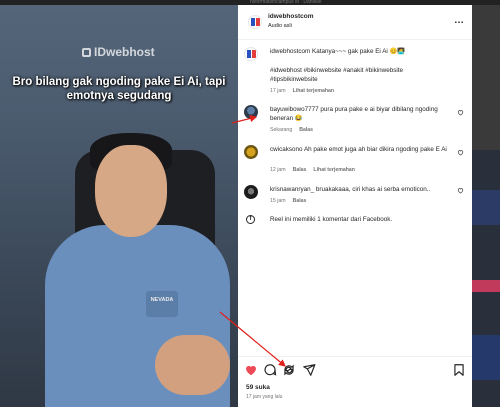 Image resolution: width=500 pixels, height=407 pixels. I want to click on author-username: idwebhostcom, so click(291, 16).